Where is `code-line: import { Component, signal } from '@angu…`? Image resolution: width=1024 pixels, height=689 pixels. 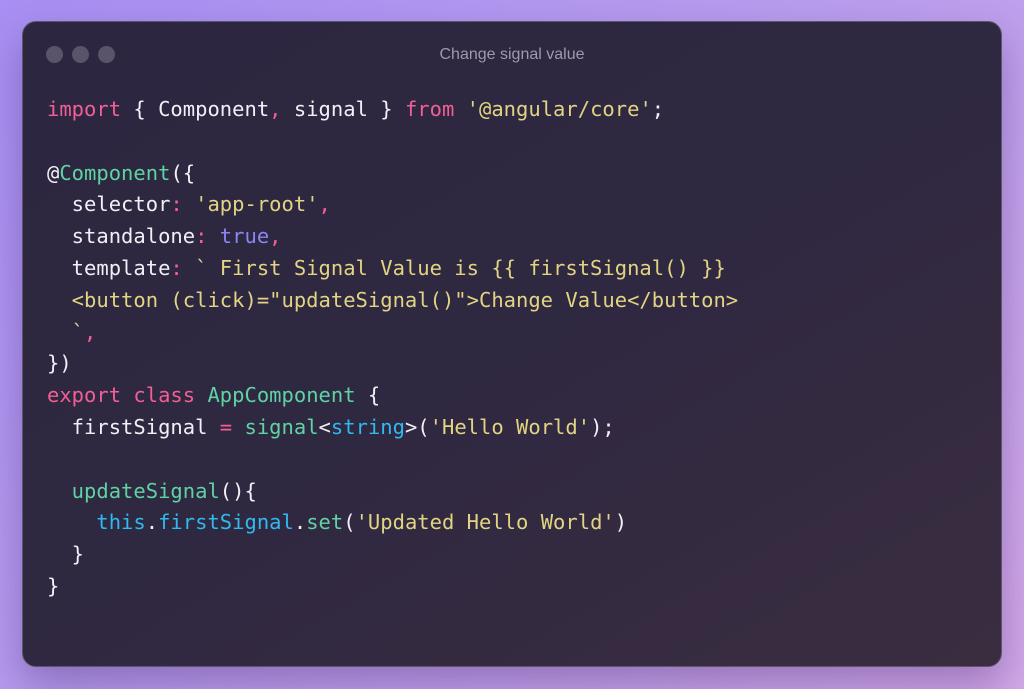 code-line: import { Component, signal } from '@angu… is located at coordinates (392, 110).